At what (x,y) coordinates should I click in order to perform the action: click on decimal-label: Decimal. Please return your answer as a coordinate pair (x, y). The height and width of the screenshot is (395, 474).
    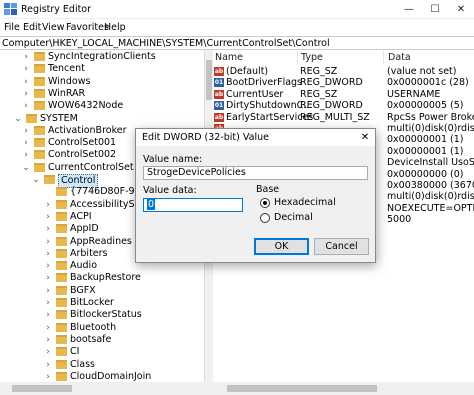
    Looking at the image, I should click on (293, 217).